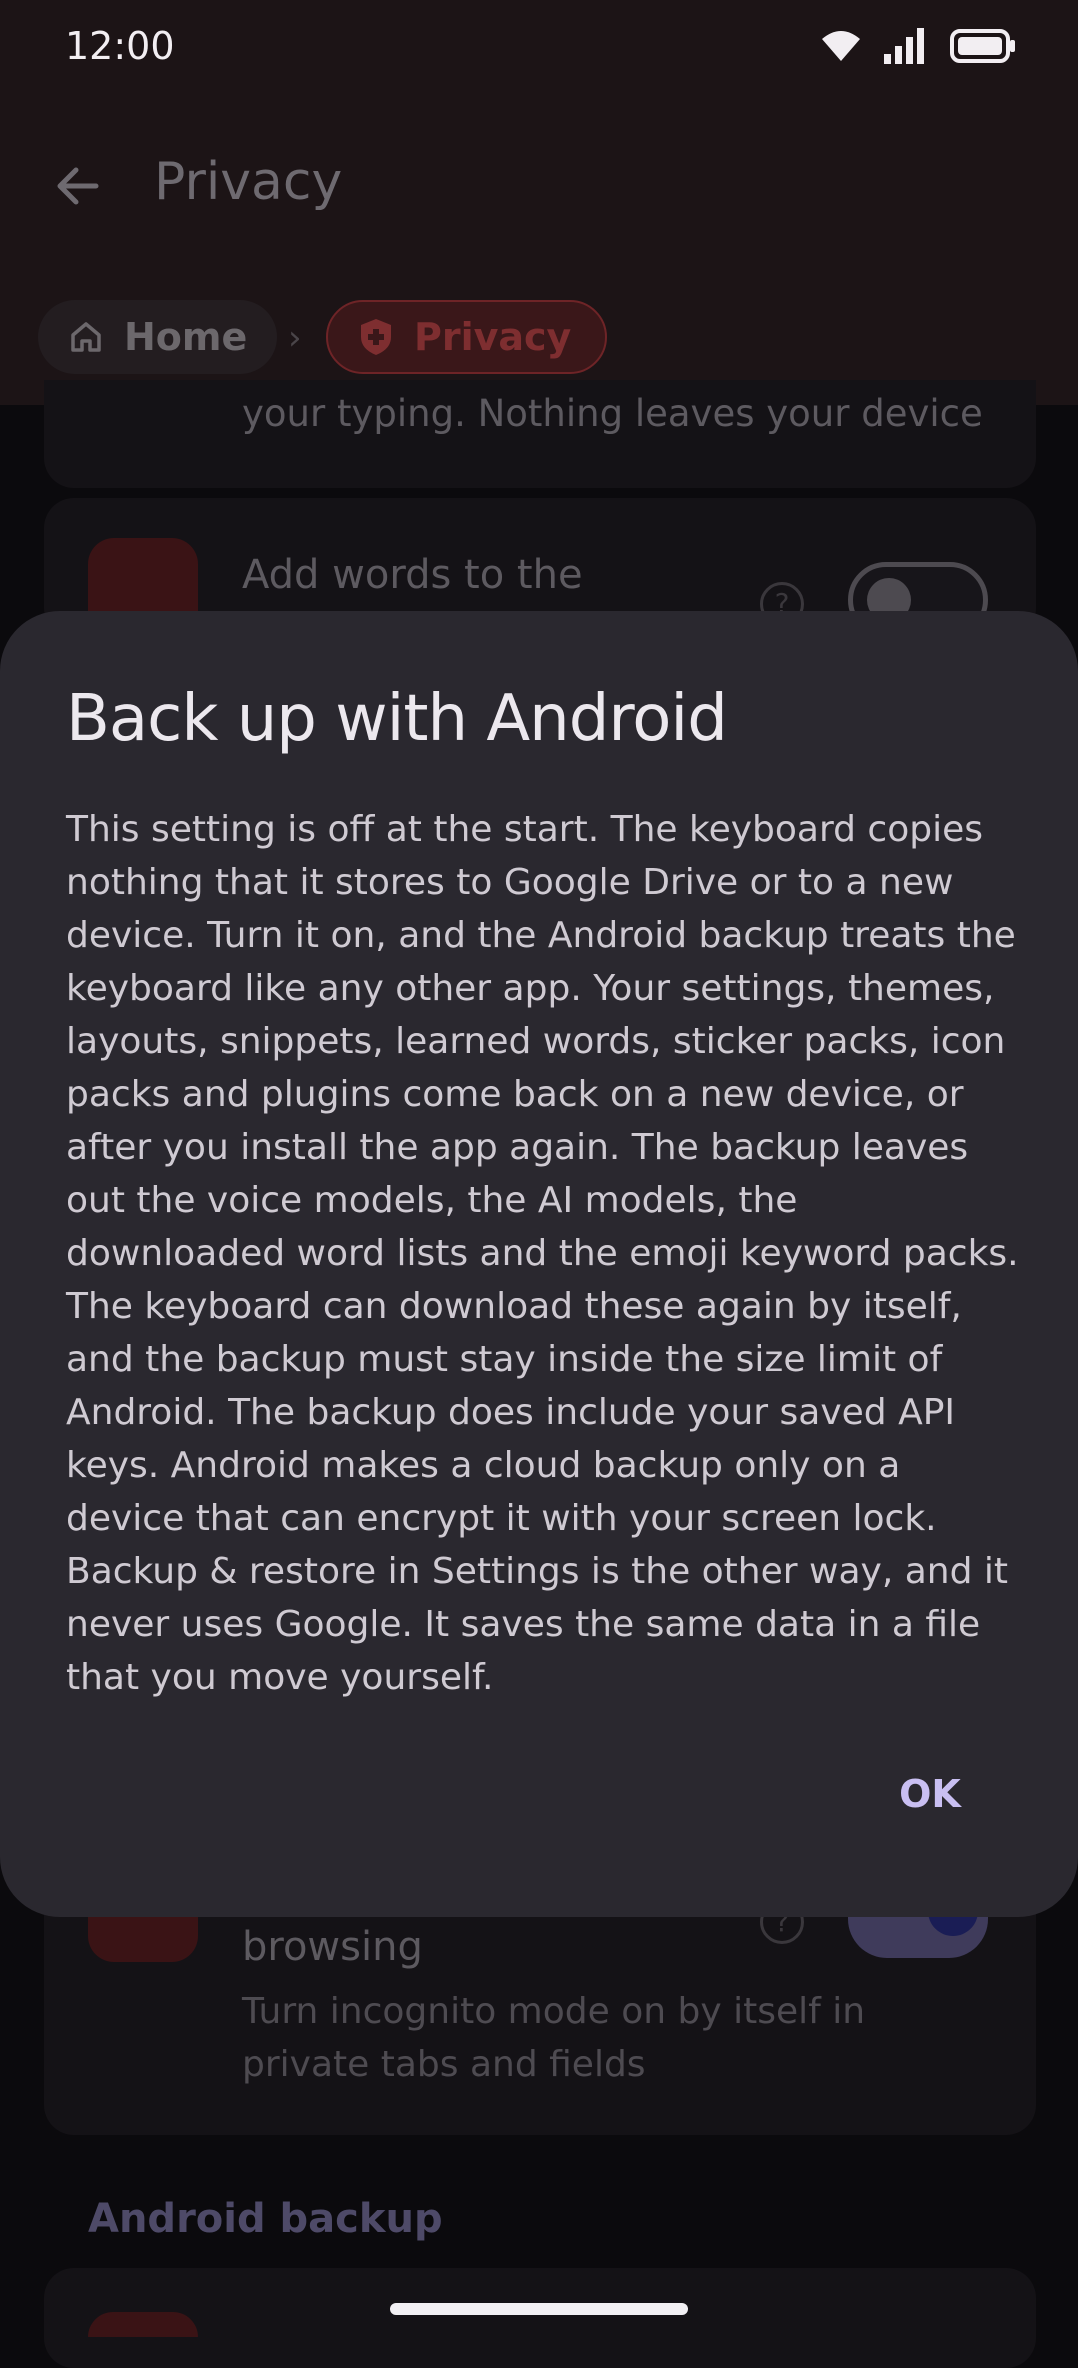 This screenshot has width=1078, height=2368. What do you see at coordinates (265, 2219) in the screenshot?
I see `section-header: Android backup` at bounding box center [265, 2219].